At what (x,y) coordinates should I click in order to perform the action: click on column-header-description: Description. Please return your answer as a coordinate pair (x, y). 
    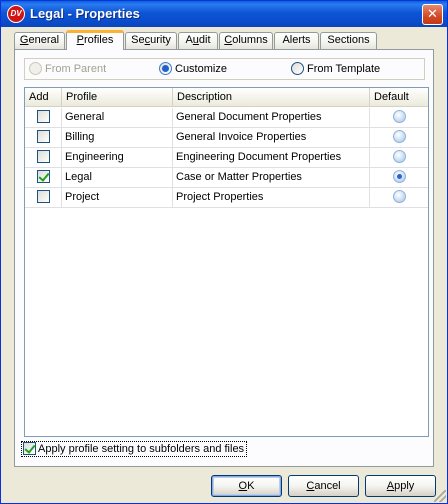
    Looking at the image, I should click on (271, 97).